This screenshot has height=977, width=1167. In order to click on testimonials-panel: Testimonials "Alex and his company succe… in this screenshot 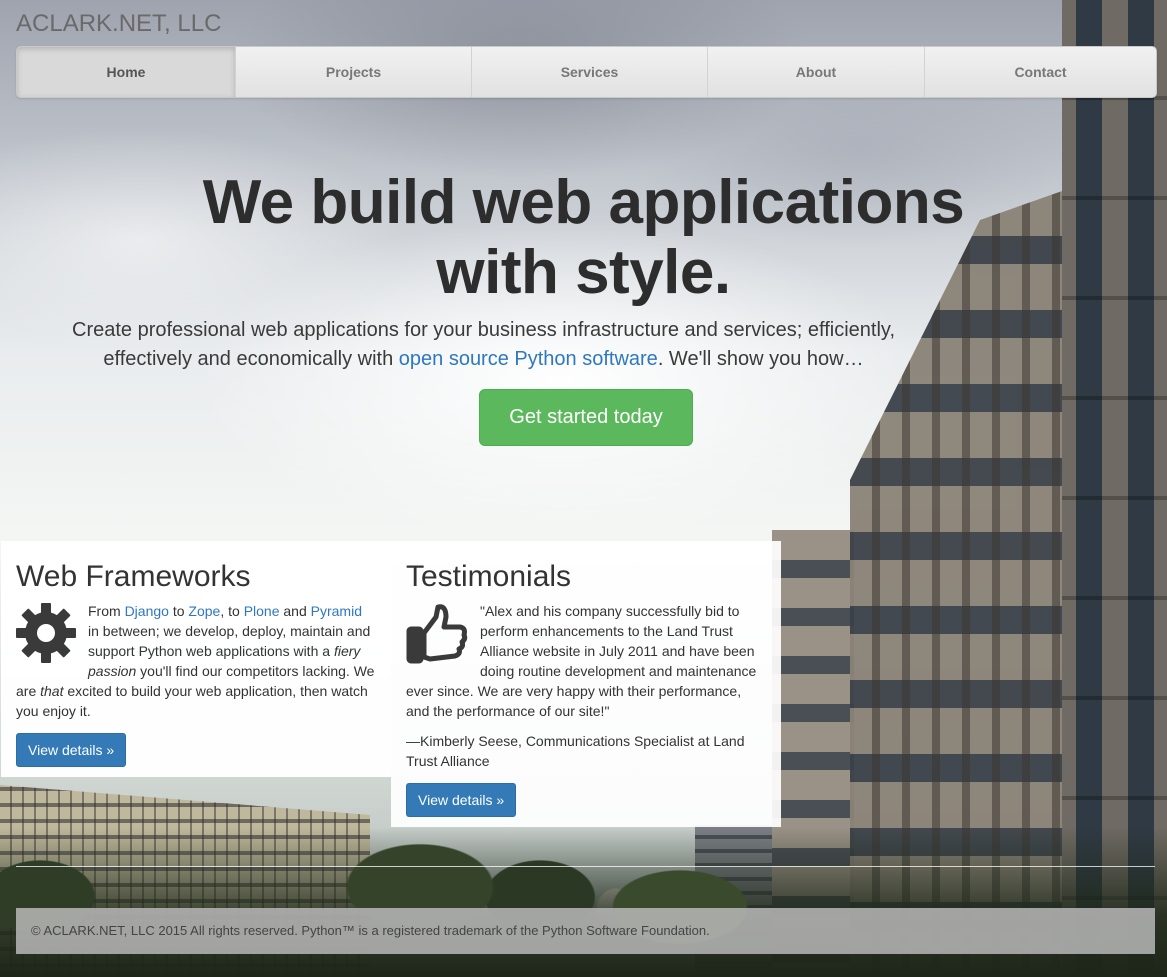, I will do `click(586, 684)`.